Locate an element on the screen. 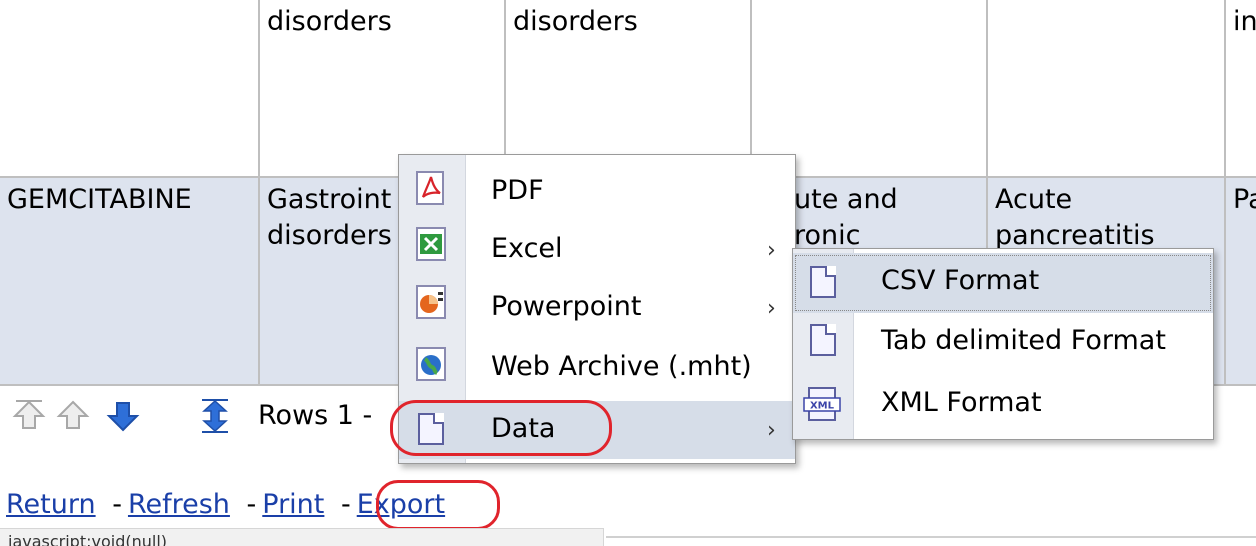  table-cell: in is located at coordinates (1241, 88).